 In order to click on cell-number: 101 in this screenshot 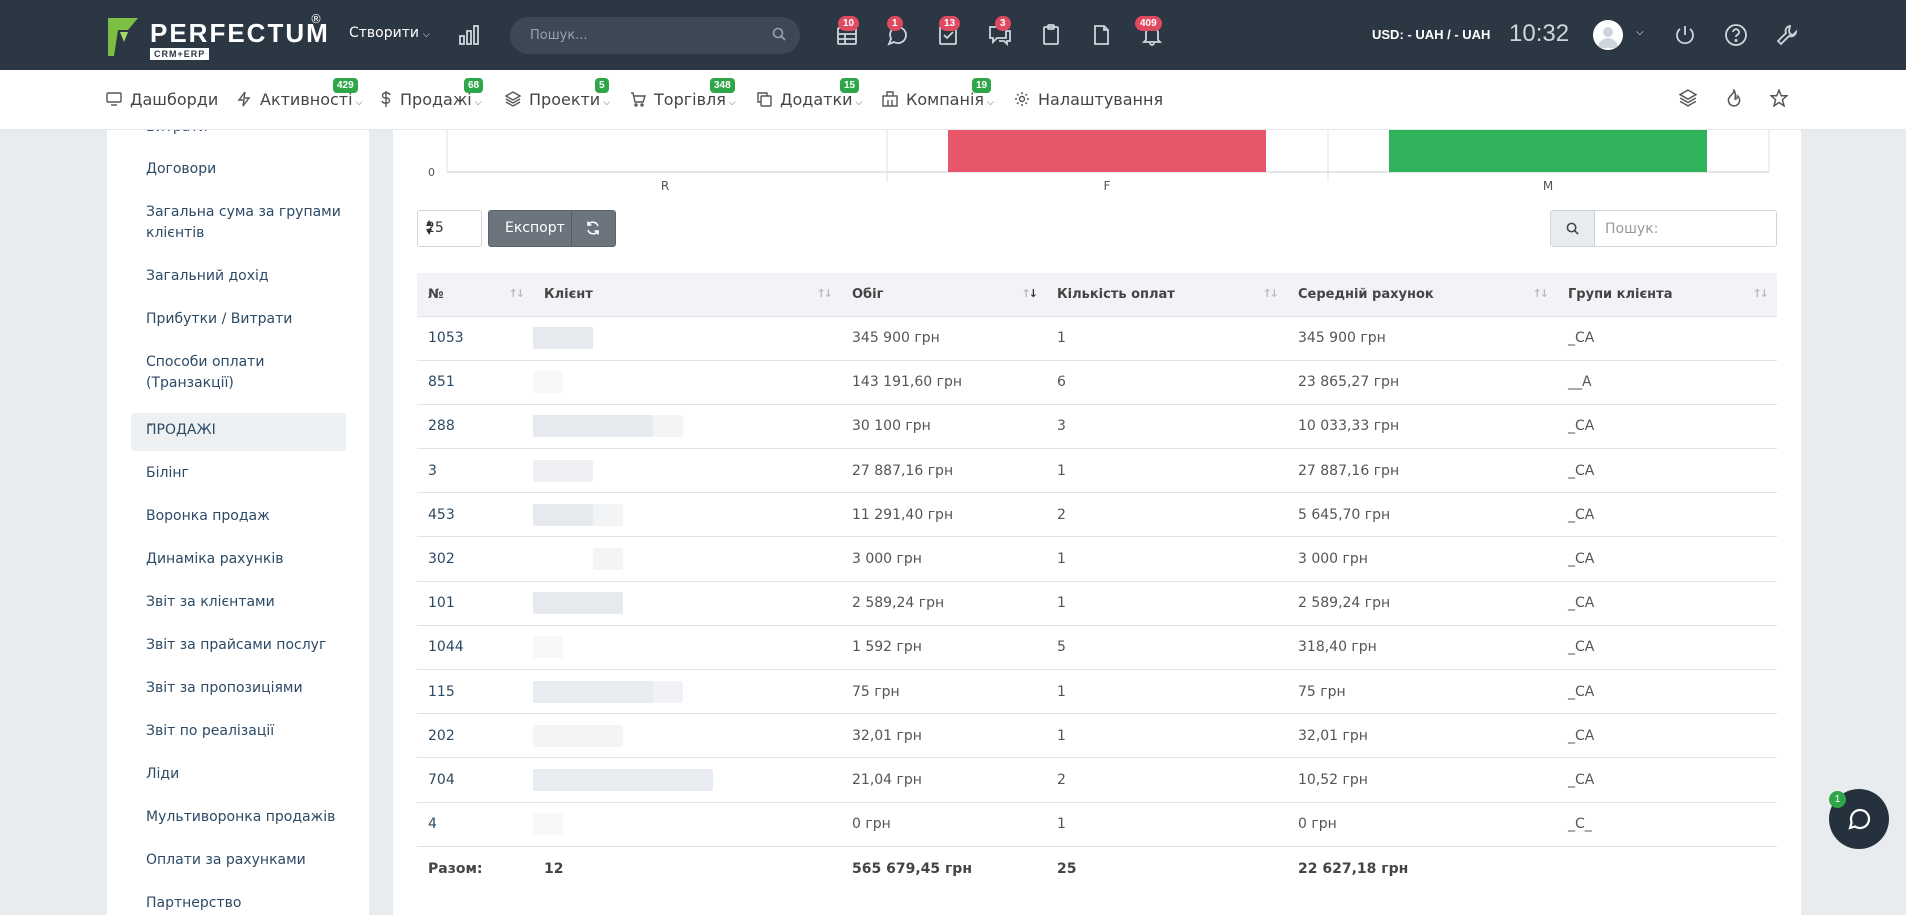, I will do `click(475, 603)`.